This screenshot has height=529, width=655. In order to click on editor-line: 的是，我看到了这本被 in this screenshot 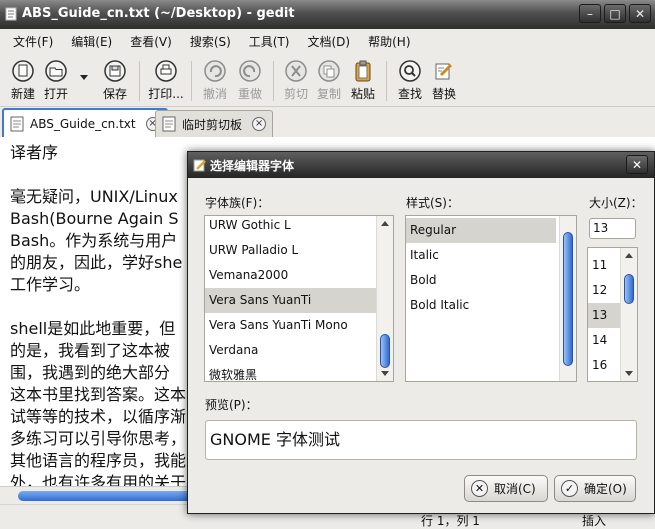, I will do `click(90, 350)`.